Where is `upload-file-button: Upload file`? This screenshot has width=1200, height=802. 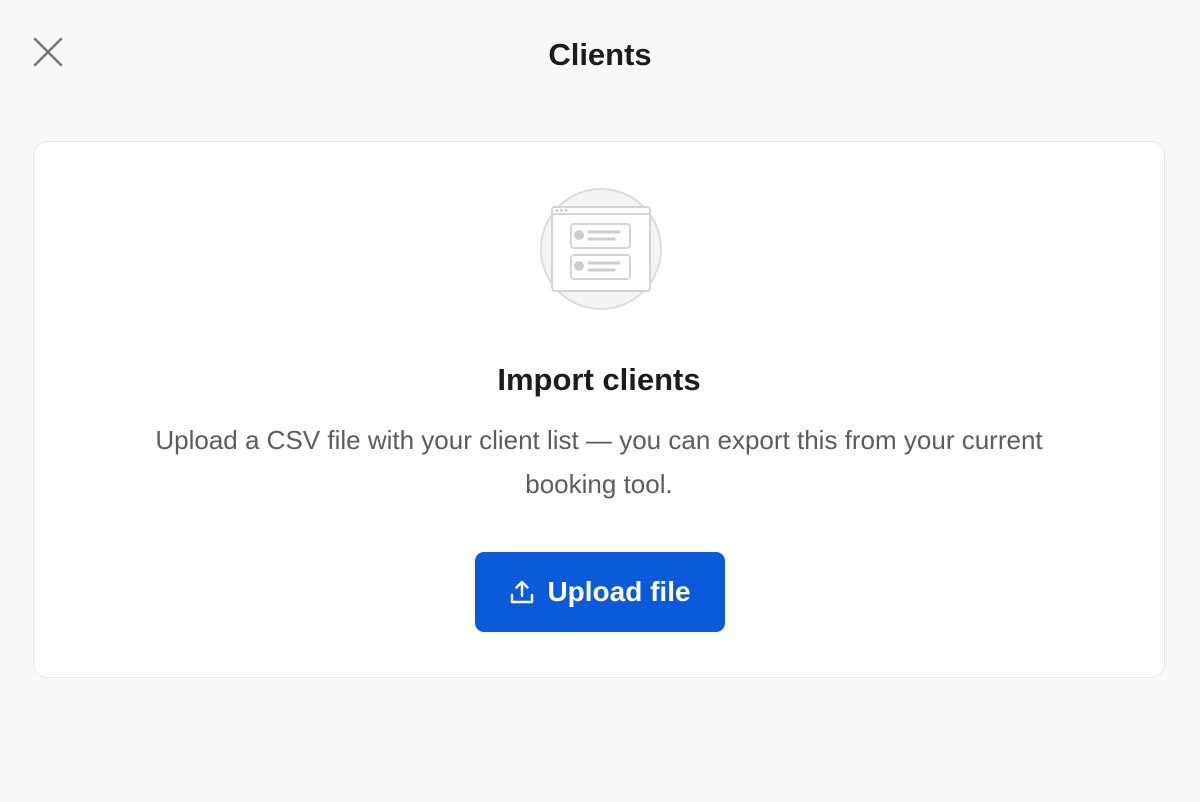
upload-file-button: Upload file is located at coordinates (600, 592).